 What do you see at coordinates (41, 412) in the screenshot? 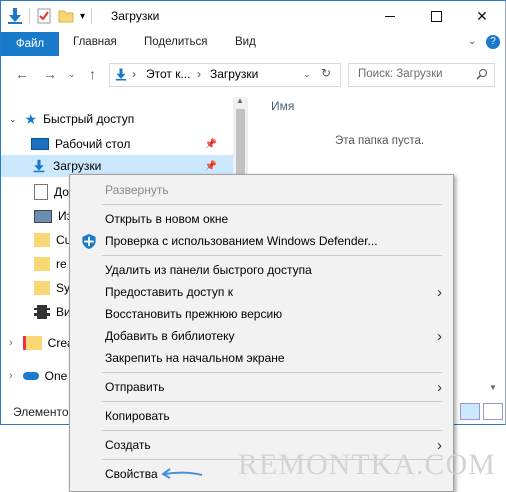
I see `status-bar-text: Элементо` at bounding box center [41, 412].